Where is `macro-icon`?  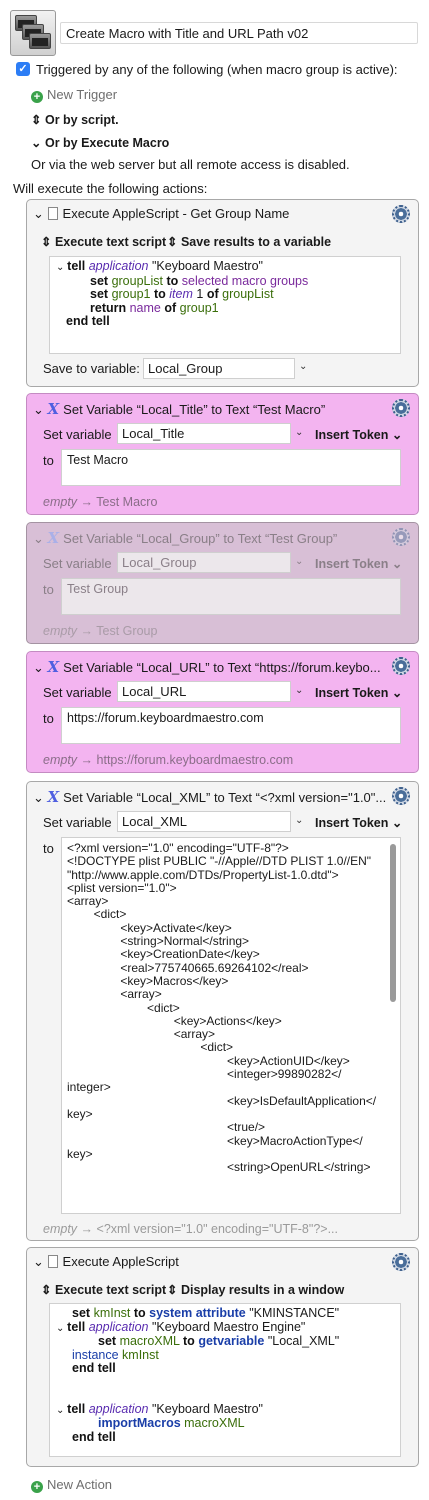 macro-icon is located at coordinates (33, 33).